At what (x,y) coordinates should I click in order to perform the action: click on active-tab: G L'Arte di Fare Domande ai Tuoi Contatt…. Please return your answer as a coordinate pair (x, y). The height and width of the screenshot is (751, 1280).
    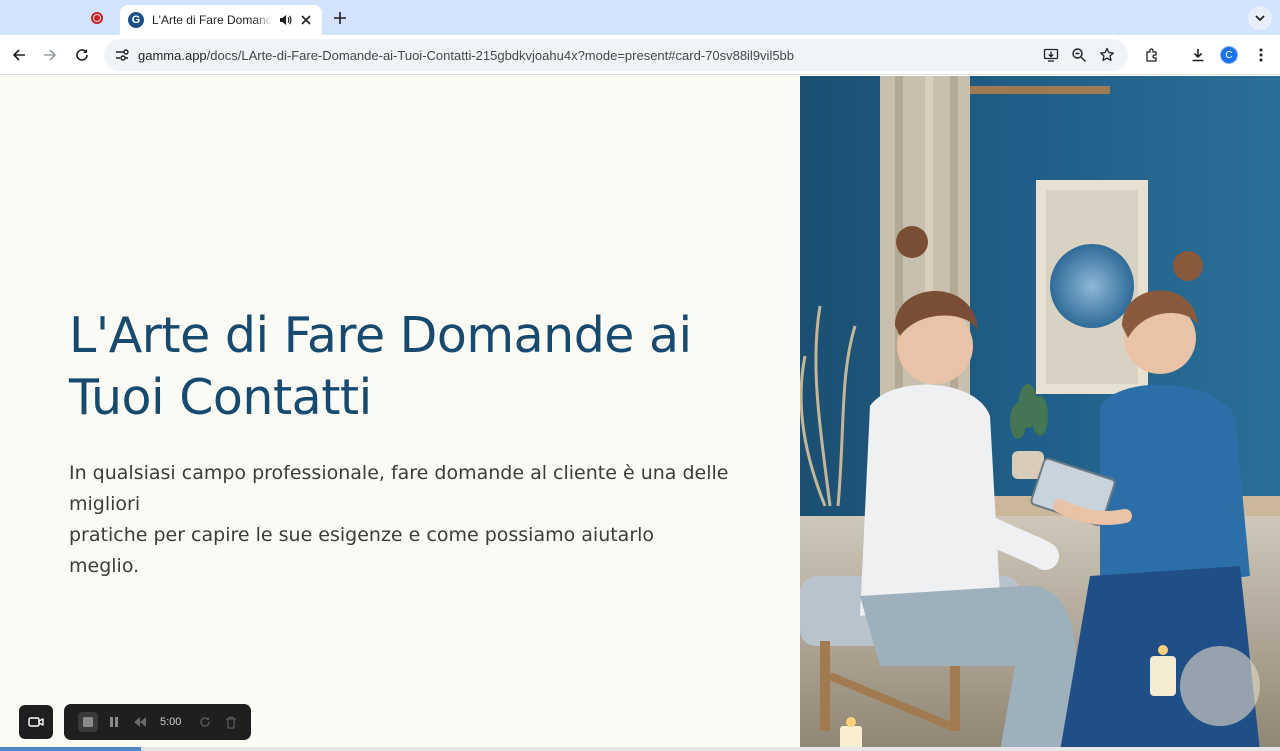
    Looking at the image, I should click on (221, 20).